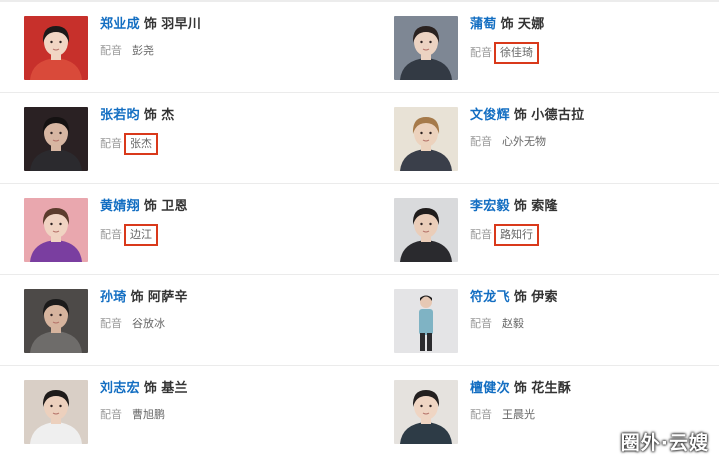 The width and height of the screenshot is (719, 467). I want to click on voice-line: 配音 曹旭鹏, so click(134, 415).